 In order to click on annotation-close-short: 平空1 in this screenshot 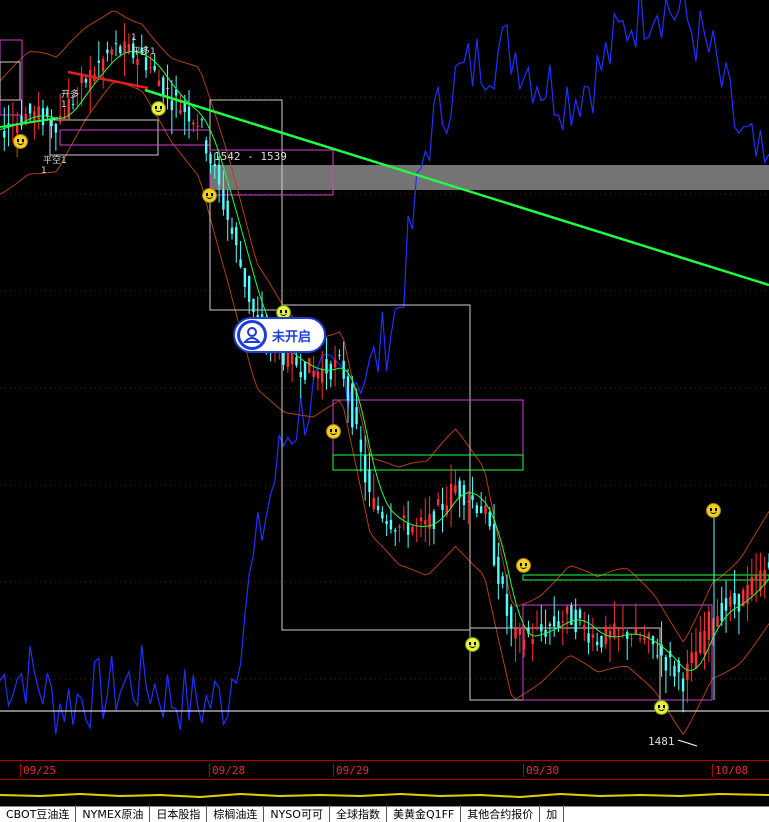, I will do `click(55, 161)`.